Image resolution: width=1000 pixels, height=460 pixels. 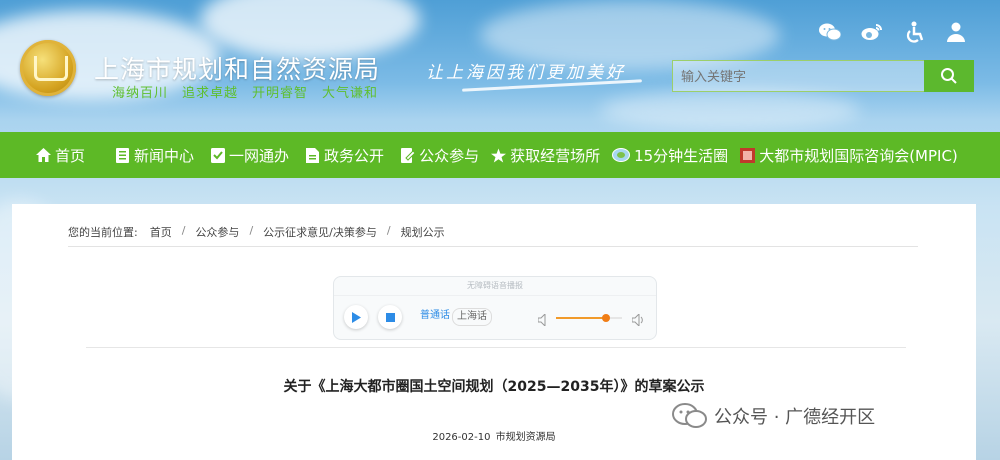 I want to click on nav-item-news: 新闻中心, so click(x=154, y=155).